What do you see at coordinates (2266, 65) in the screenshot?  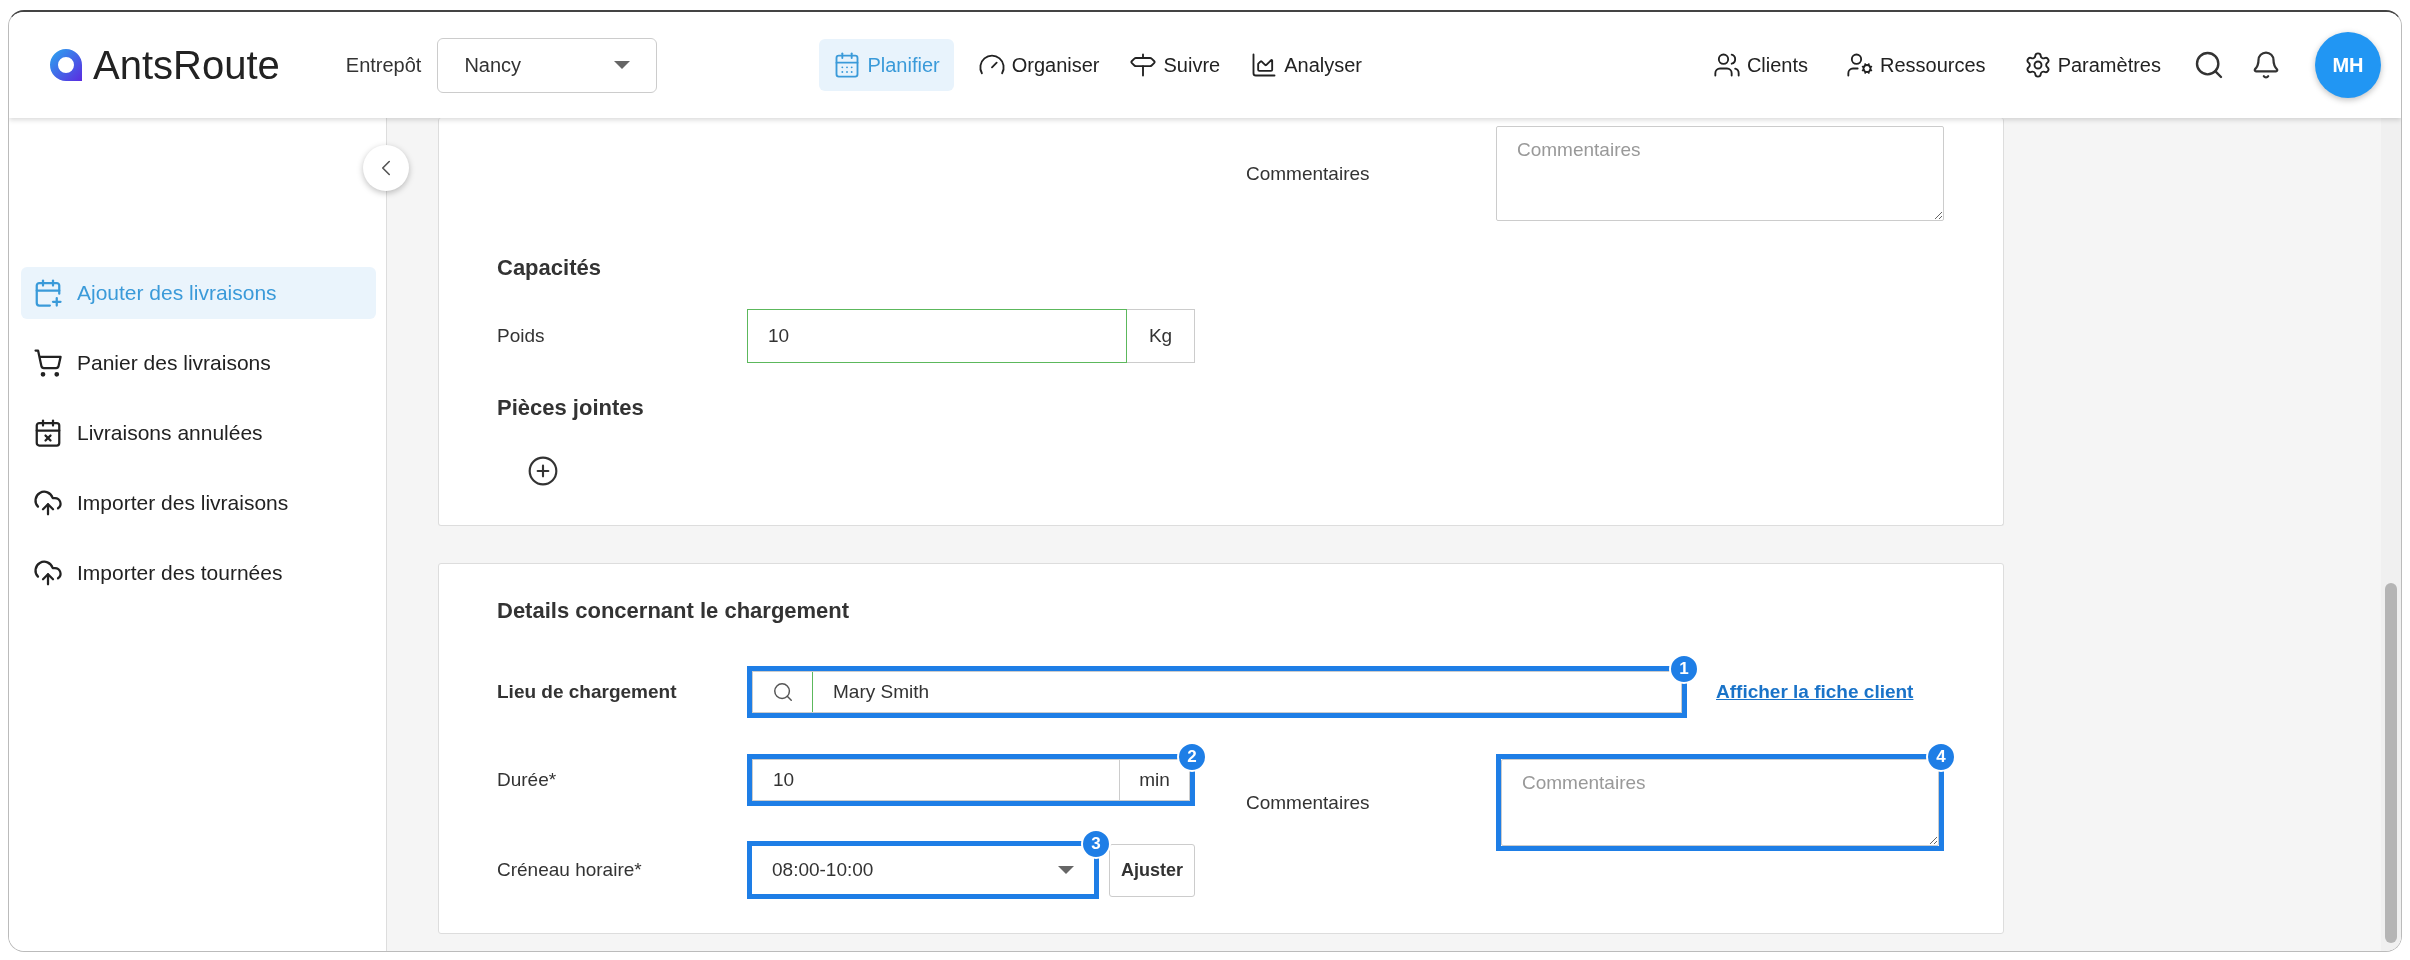 I see `bell-icon` at bounding box center [2266, 65].